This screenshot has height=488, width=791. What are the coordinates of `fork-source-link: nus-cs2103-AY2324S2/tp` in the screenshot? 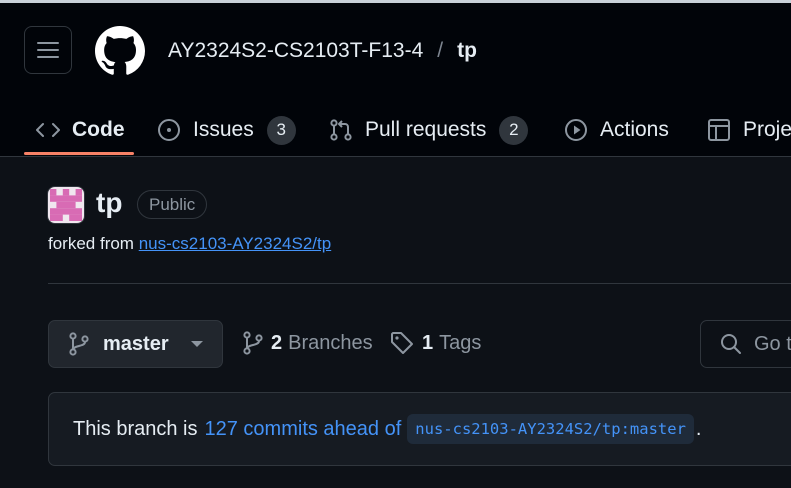 It's located at (235, 243).